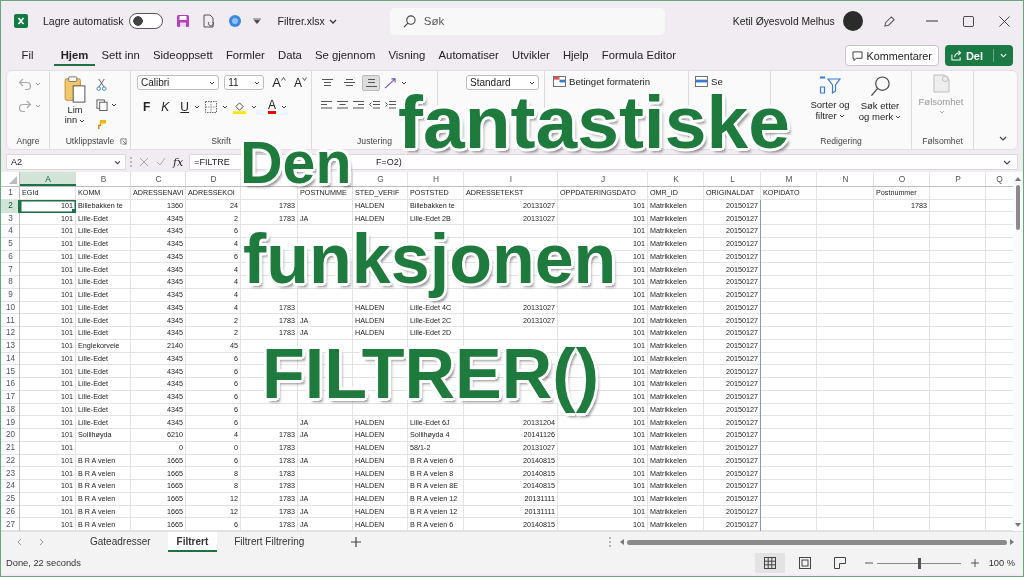 Image resolution: width=1024 pixels, height=577 pixels. What do you see at coordinates (75, 105) in the screenshot?
I see `paste-button: Lim inn` at bounding box center [75, 105].